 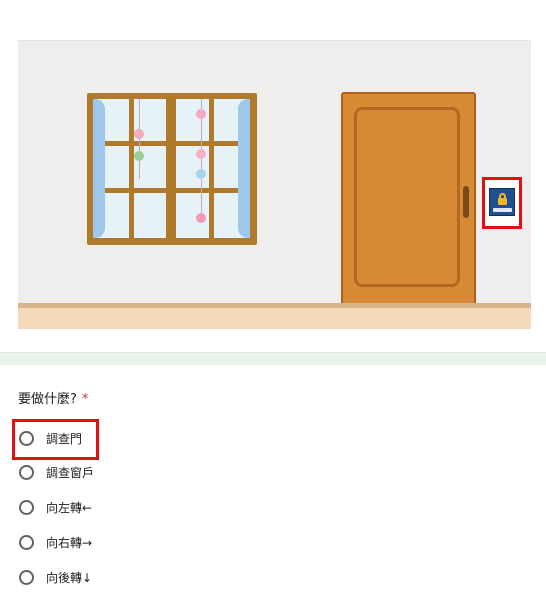 What do you see at coordinates (85, 399) in the screenshot?
I see `required-asterisk: *` at bounding box center [85, 399].